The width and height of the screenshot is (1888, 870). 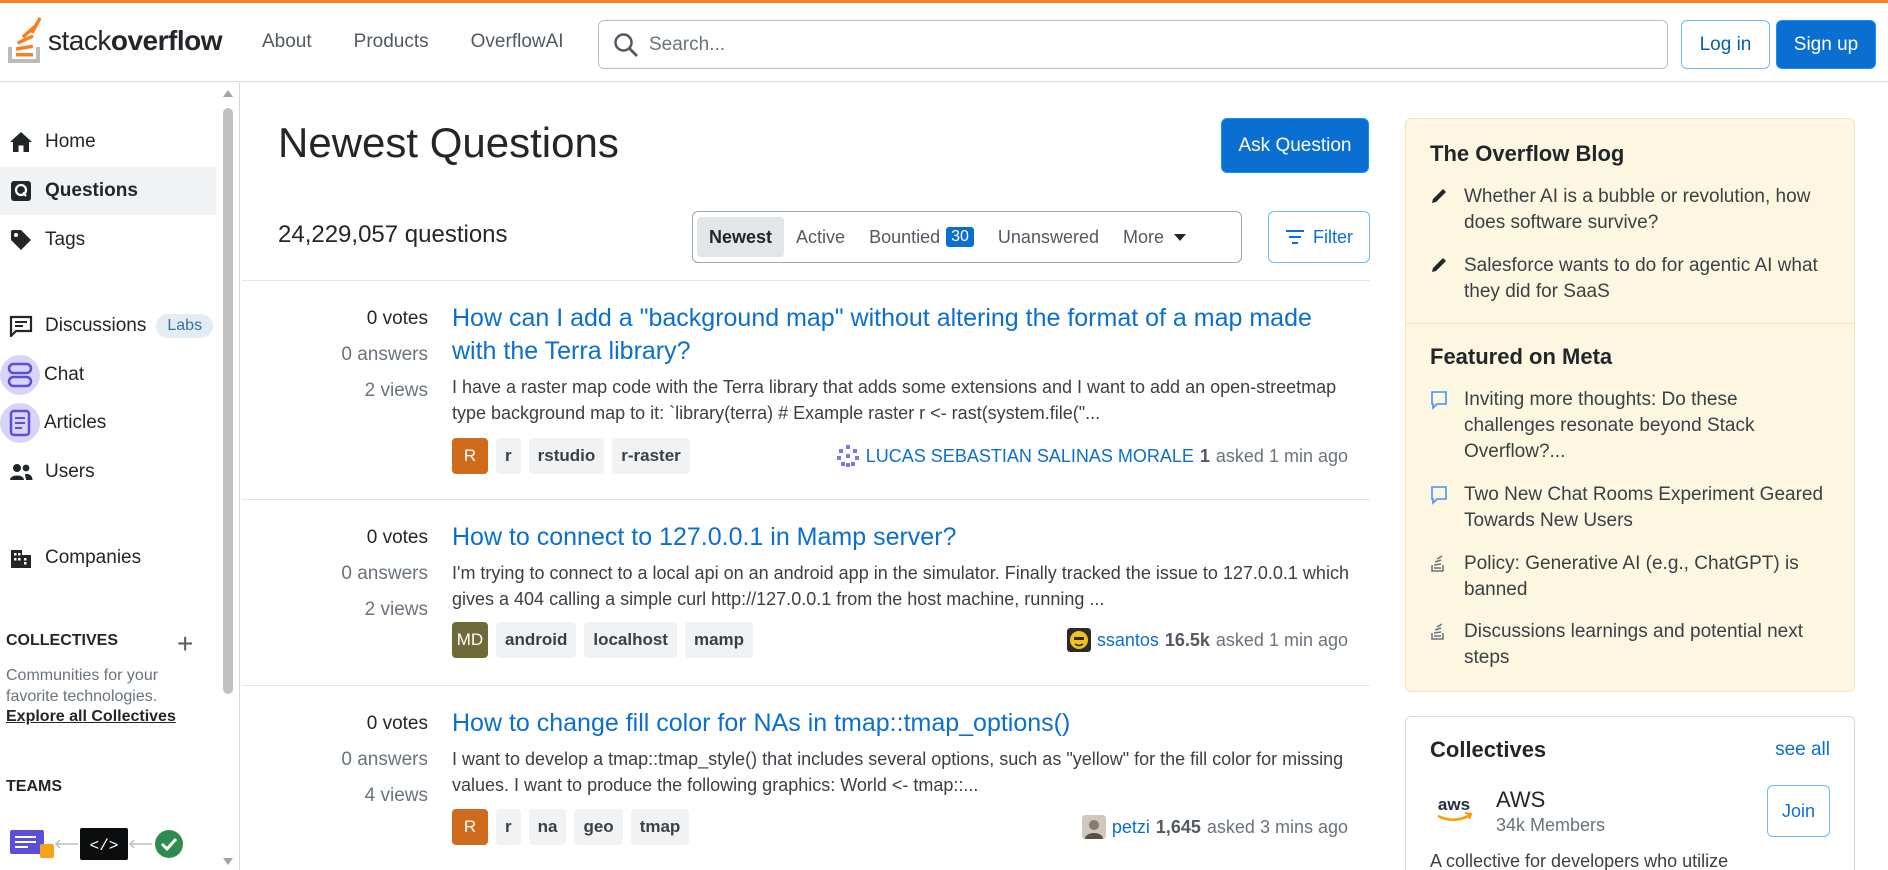 I want to click on sidebar-item-discussions: Discussions Labs, so click(x=108, y=326).